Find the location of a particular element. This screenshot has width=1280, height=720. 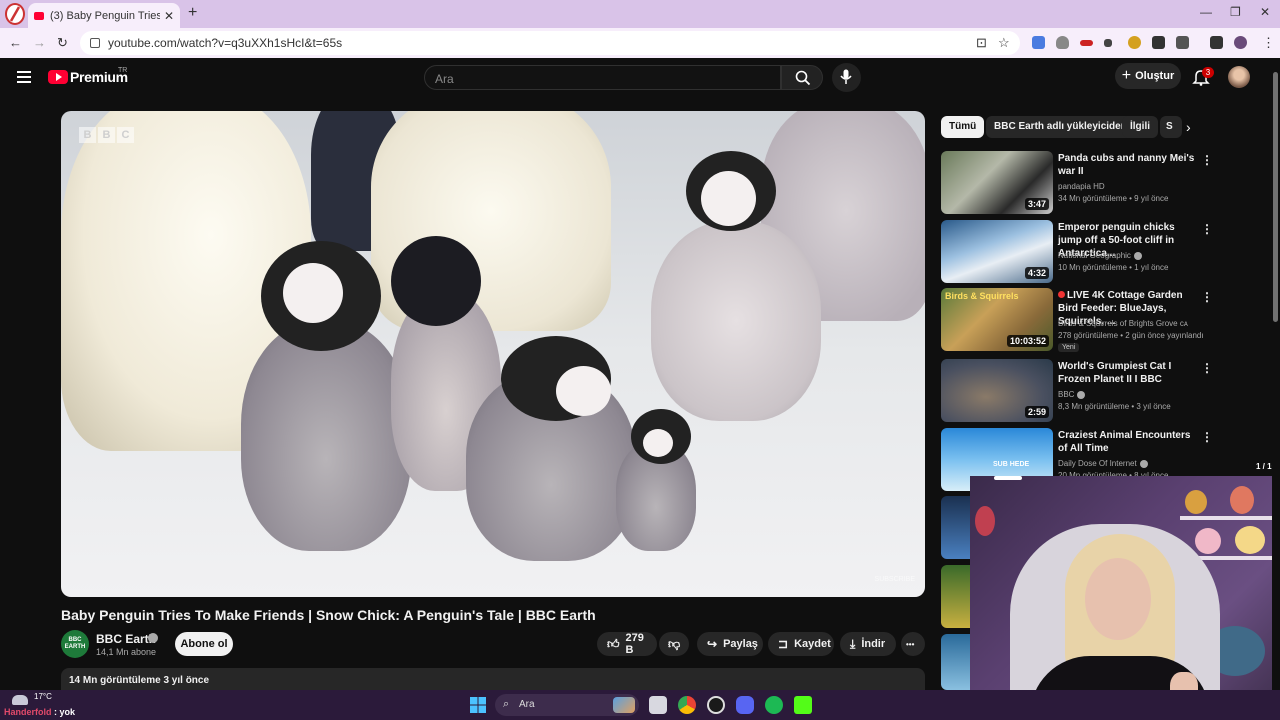

youtube-favicon-icon is located at coordinates (39, 15).